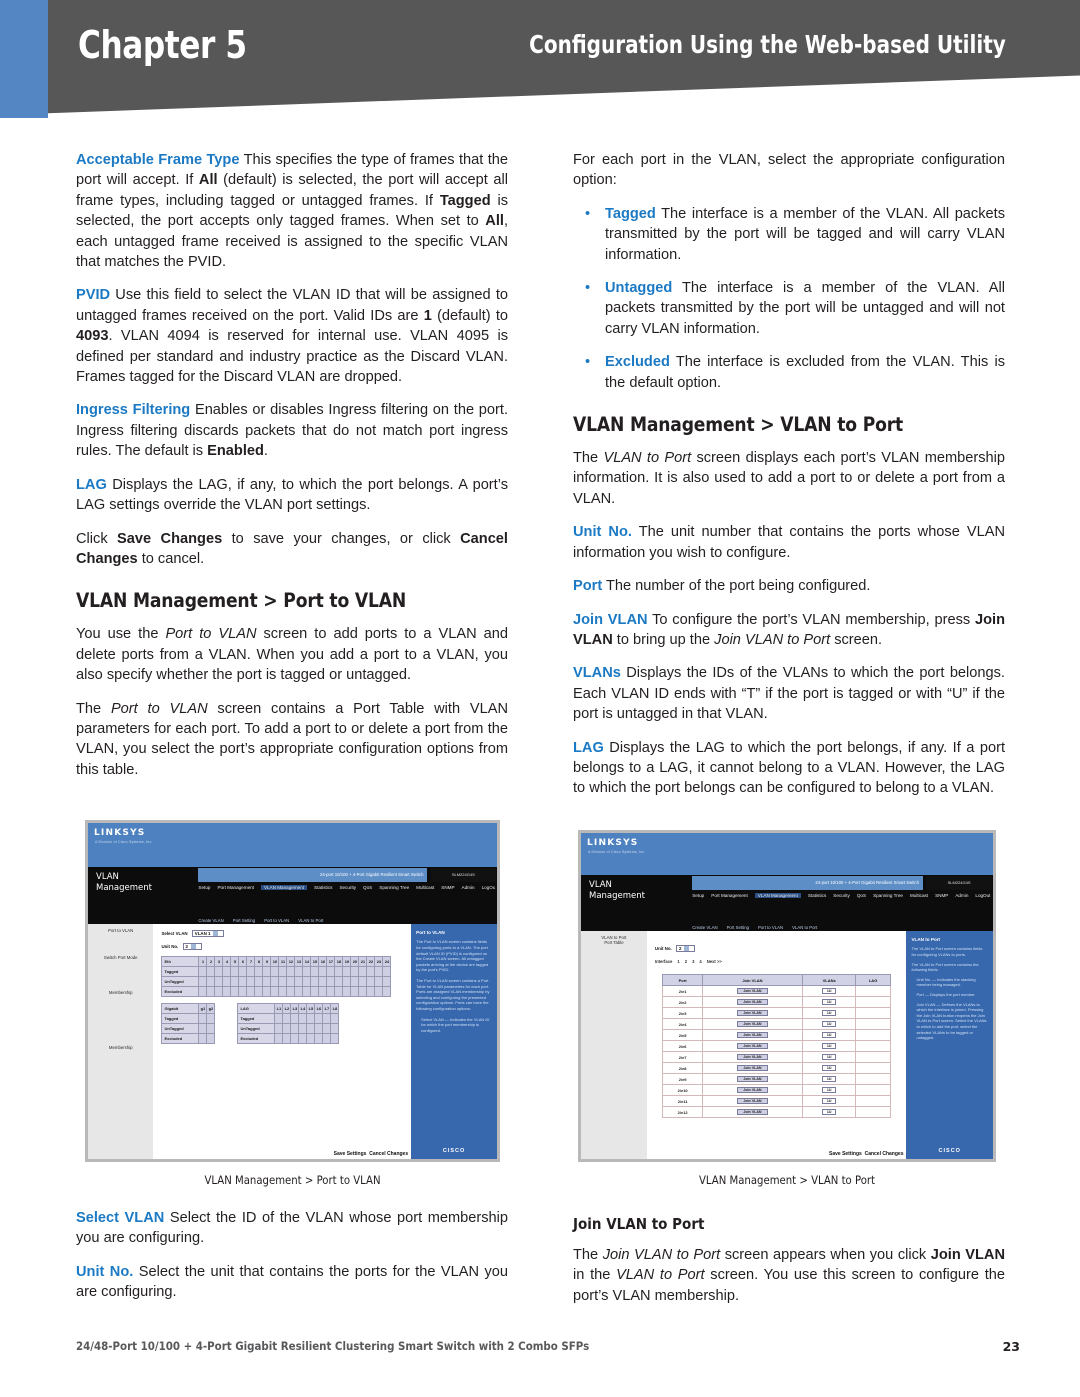 The image size is (1080, 1397). What do you see at coordinates (188, 1024) in the screenshot?
I see `gigabit-membership-grid: Gigabit g1 g2 Tagged UnTagged Excluded` at bounding box center [188, 1024].